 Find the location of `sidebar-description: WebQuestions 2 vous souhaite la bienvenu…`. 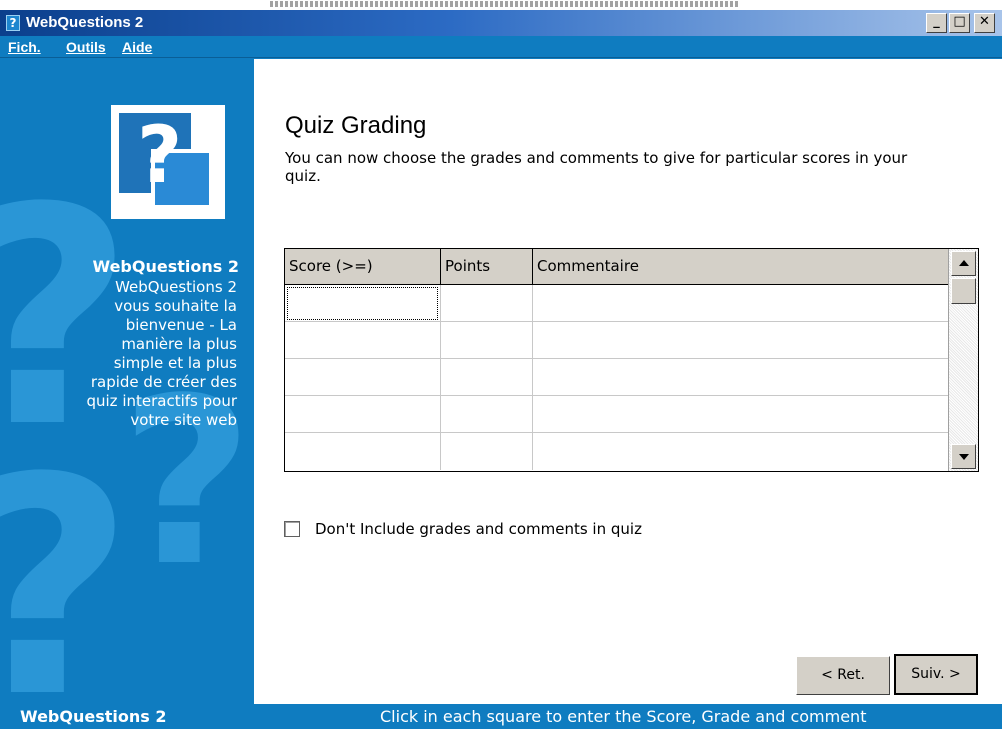

sidebar-description: WebQuestions 2 vous souhaite la bienvenu… is located at coordinates (161, 353).